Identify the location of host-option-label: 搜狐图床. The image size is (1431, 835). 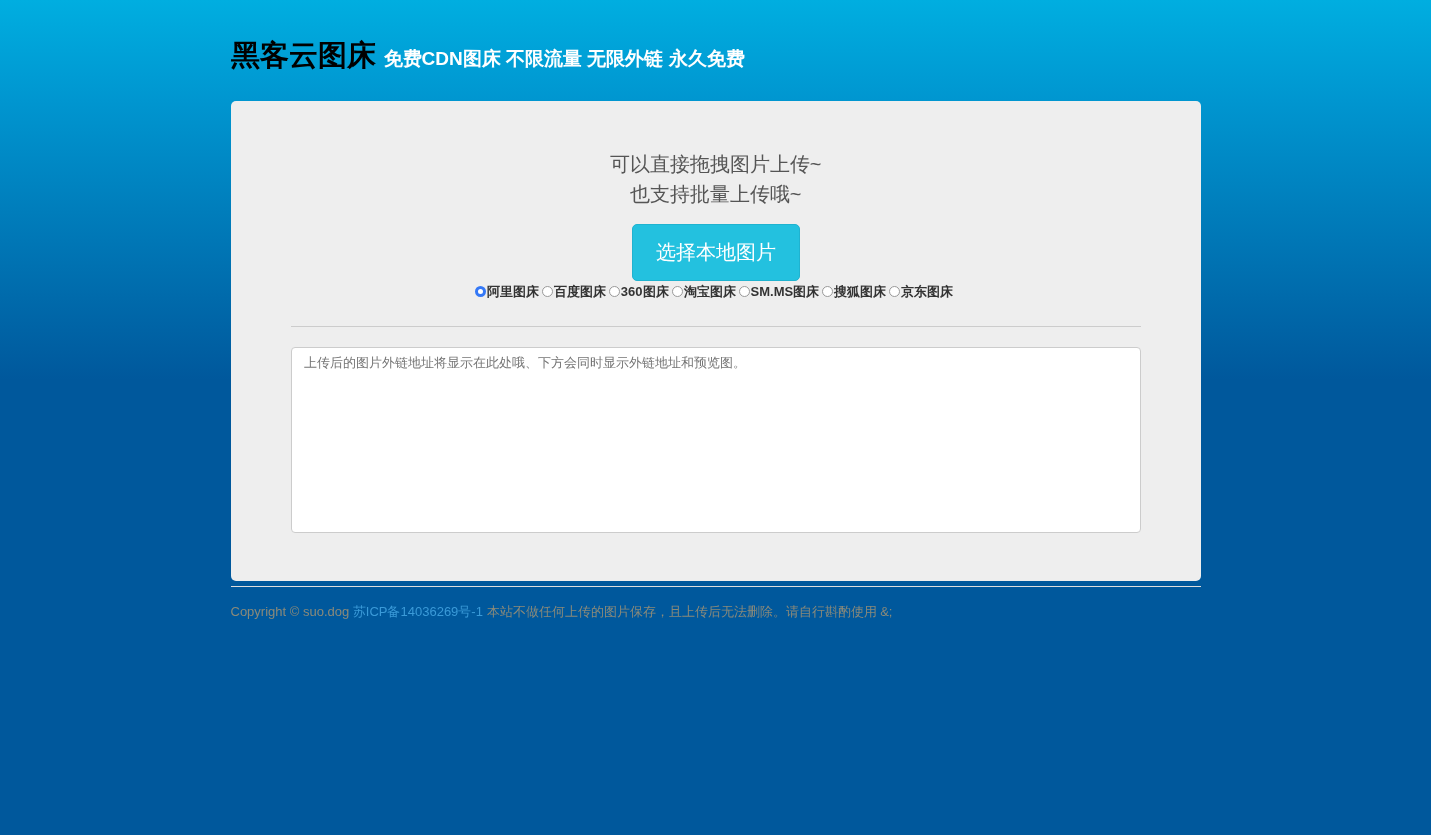
(860, 291).